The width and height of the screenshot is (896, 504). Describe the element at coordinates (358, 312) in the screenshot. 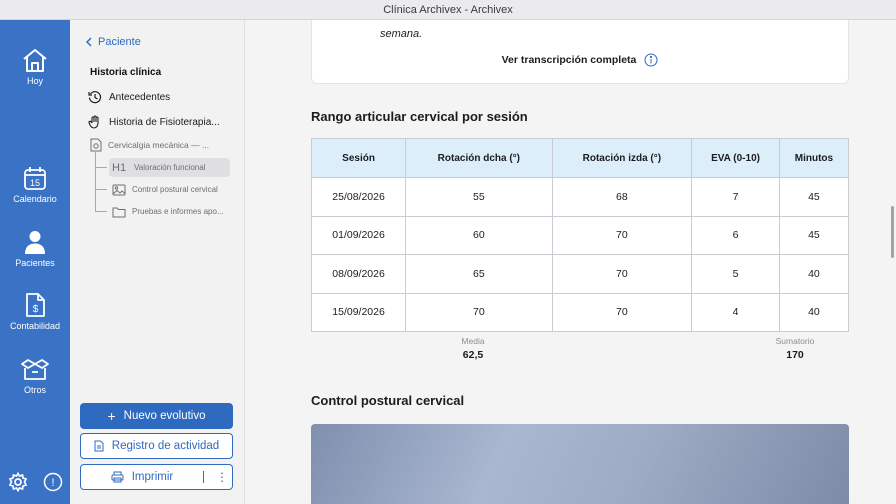

I see `table-cell: 15/09/2026` at that location.